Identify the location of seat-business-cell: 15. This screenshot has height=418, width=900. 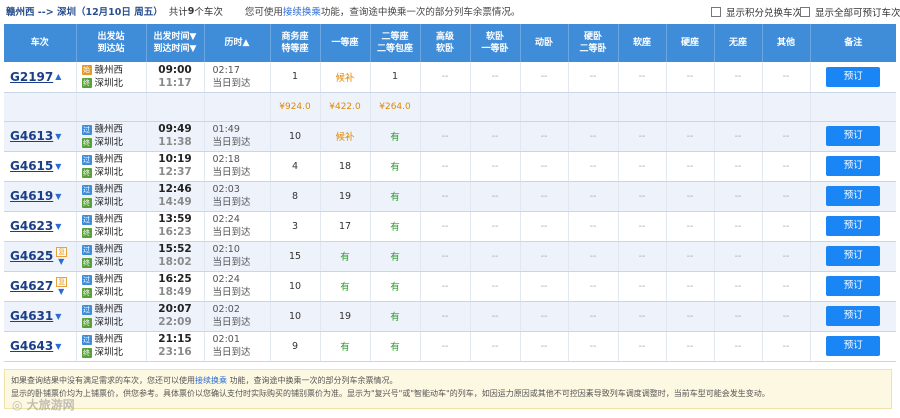
(295, 256).